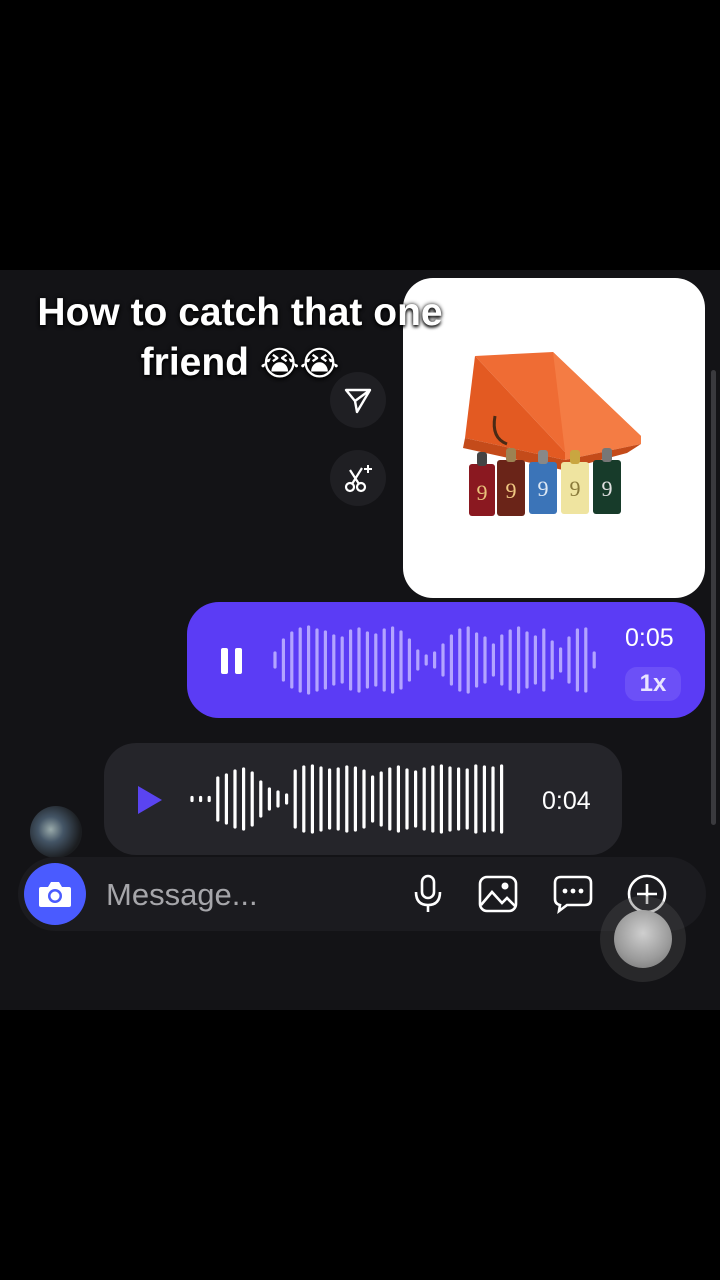  I want to click on sent-voice-message: 0:05 1x, so click(446, 660).